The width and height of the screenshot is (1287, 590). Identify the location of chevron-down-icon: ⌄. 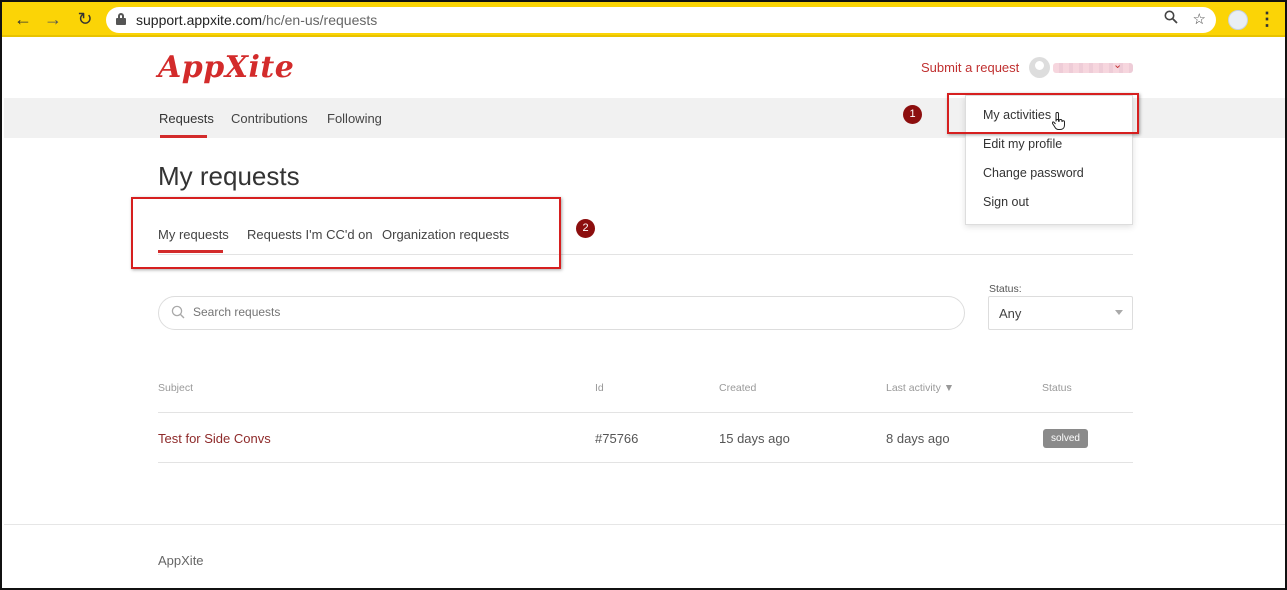
(1118, 65).